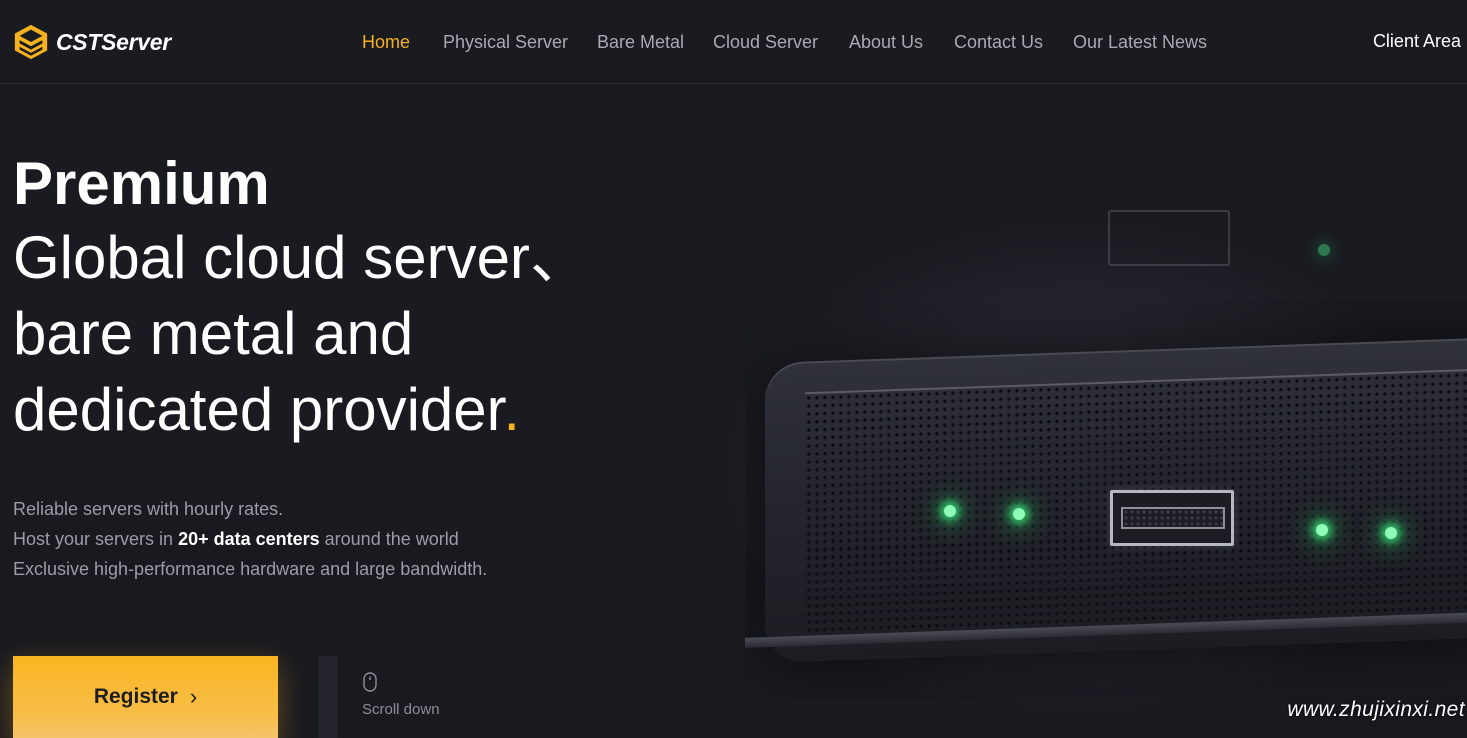  Describe the element at coordinates (258, 409) in the screenshot. I see `headline-line-text: dedicated provider` at that location.